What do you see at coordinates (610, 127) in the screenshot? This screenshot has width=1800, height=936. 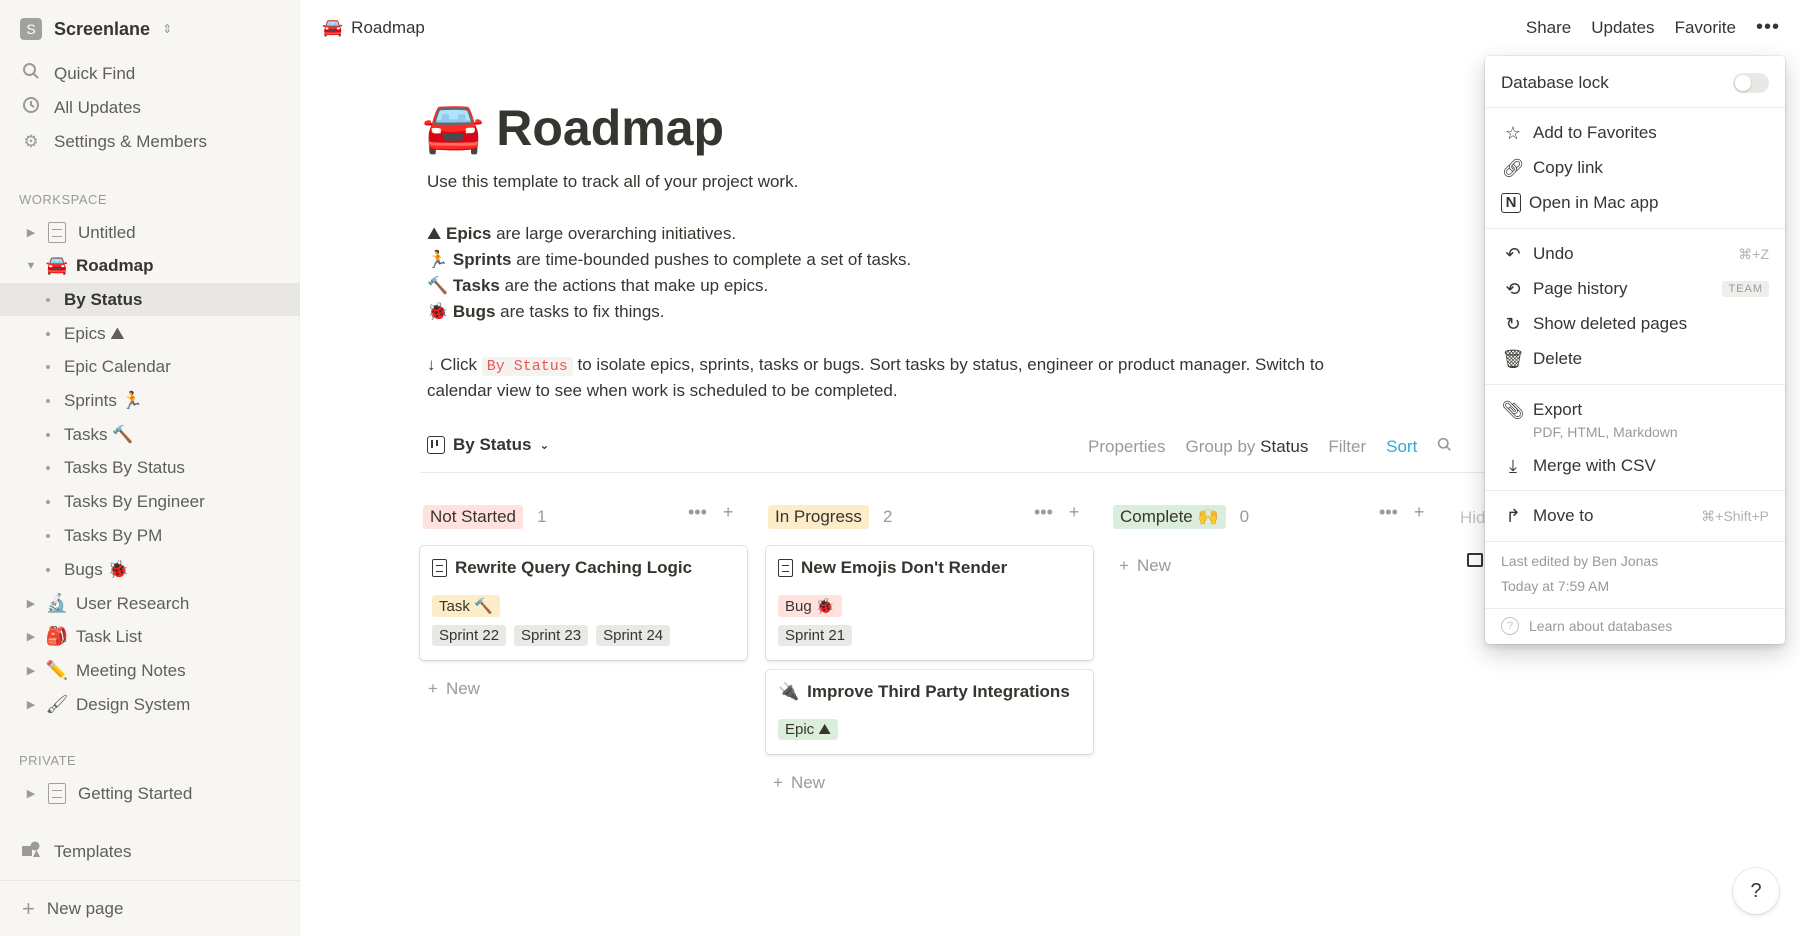 I see `page-title-text: Roadmap` at bounding box center [610, 127].